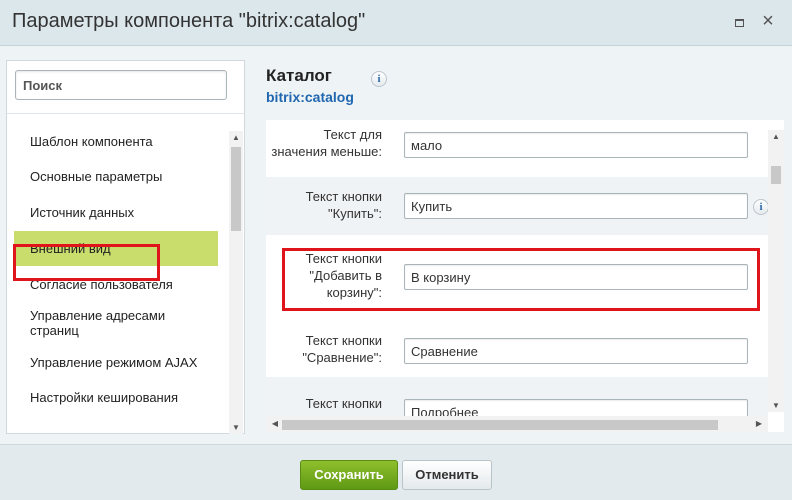 The width and height of the screenshot is (792, 500). I want to click on scroll-left-icon: ◀, so click(275, 423).